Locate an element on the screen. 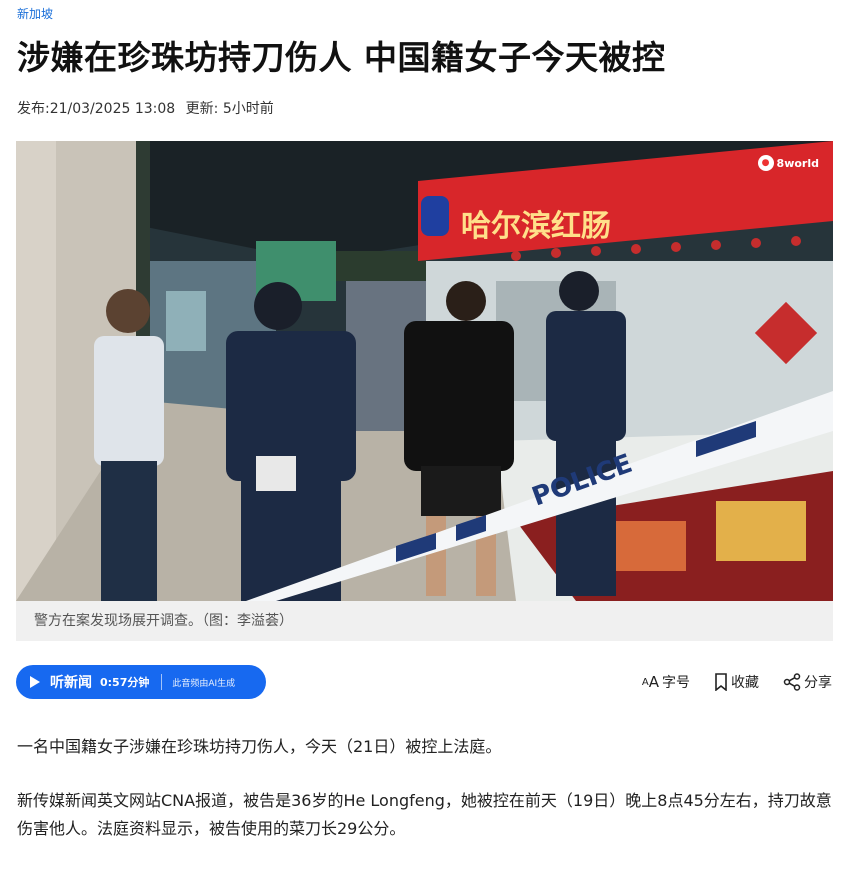 The height and width of the screenshot is (869, 844). listen-label: 听新闻 is located at coordinates (71, 683).